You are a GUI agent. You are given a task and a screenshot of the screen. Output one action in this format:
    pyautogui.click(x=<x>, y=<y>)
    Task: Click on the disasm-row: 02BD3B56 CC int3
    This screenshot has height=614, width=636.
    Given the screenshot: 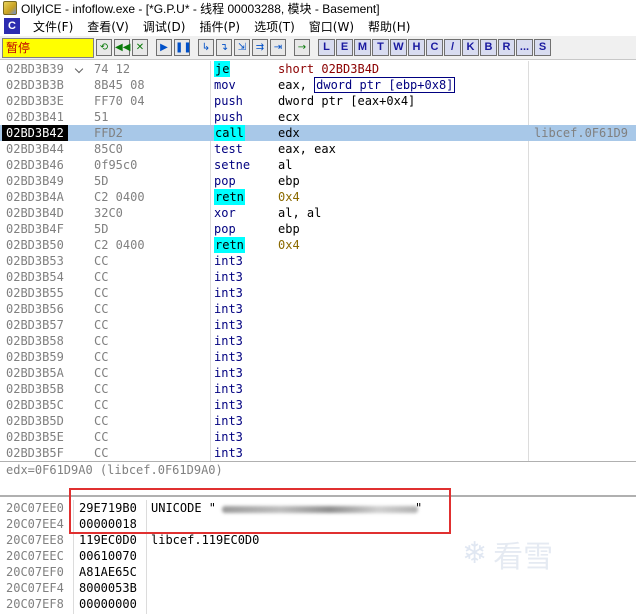 What is the action you would take?
    pyautogui.click(x=318, y=309)
    